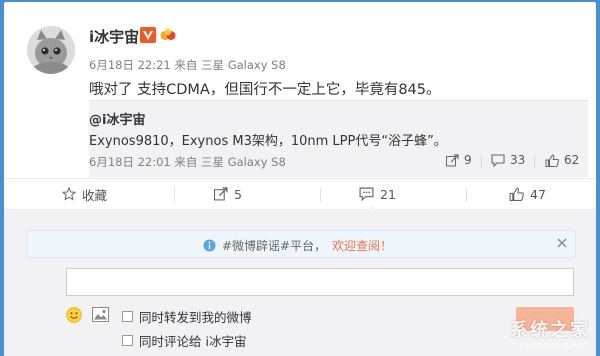 This screenshot has width=600, height=356. Describe the element at coordinates (69, 194) in the screenshot. I see `star-icon` at that location.